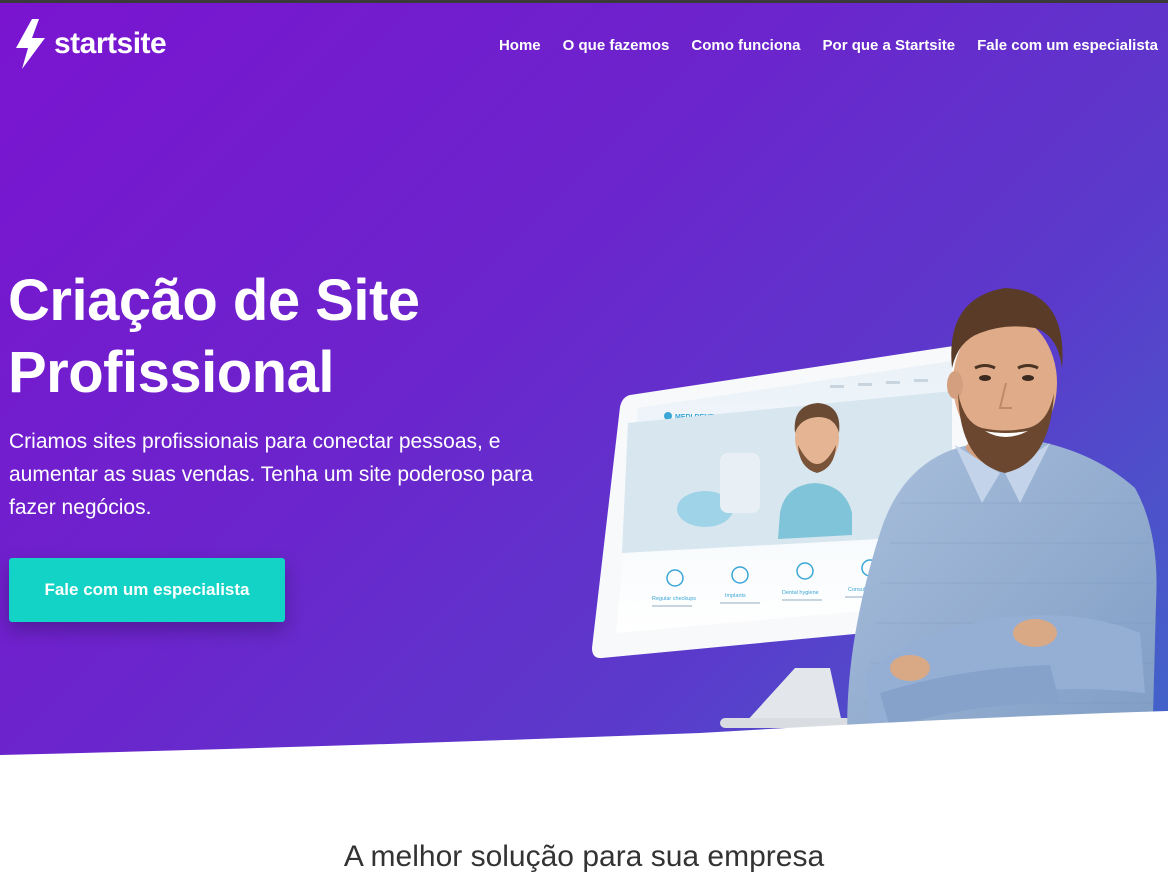 The height and width of the screenshot is (894, 1168). I want to click on section-title: A melhor solução para sua empresa, so click(584, 856).